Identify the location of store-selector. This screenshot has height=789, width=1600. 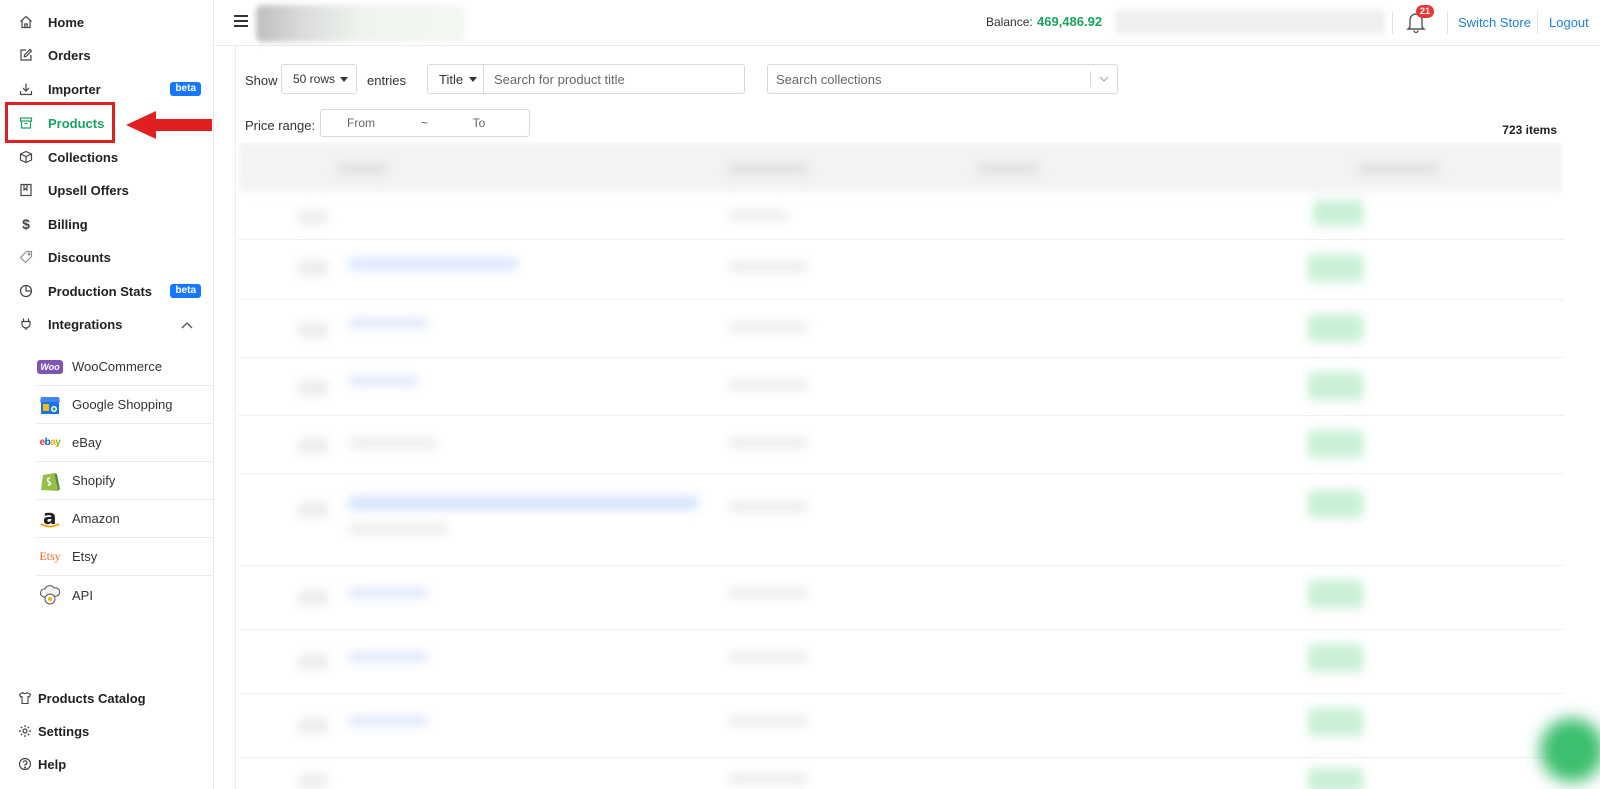
(1250, 22).